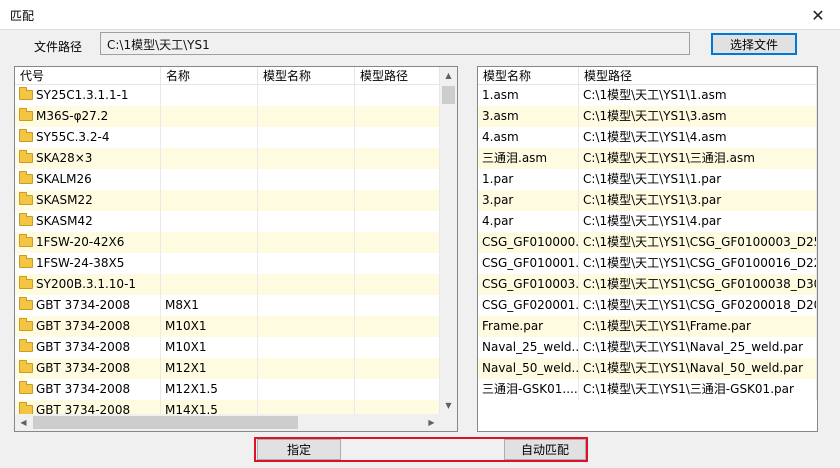 The image size is (840, 468). I want to click on left-table-header: 代号 名称 模型名称 模型路径, so click(227, 76).